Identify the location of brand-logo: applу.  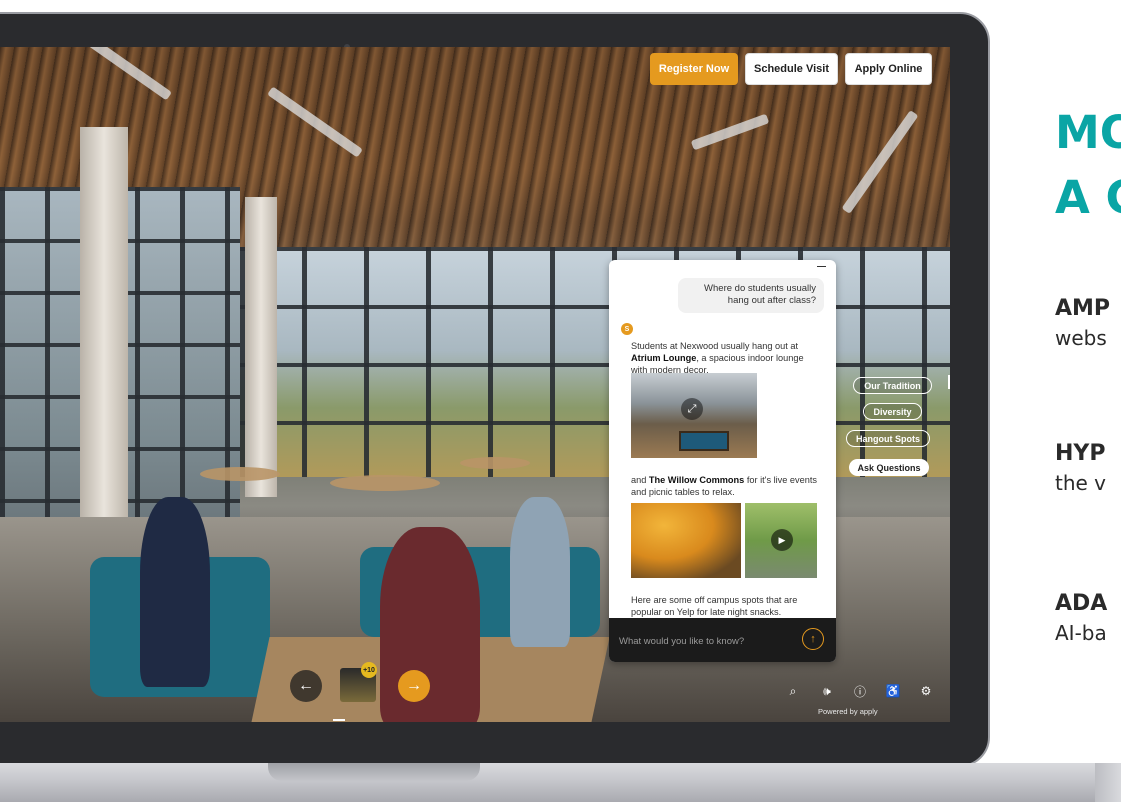
(868, 711).